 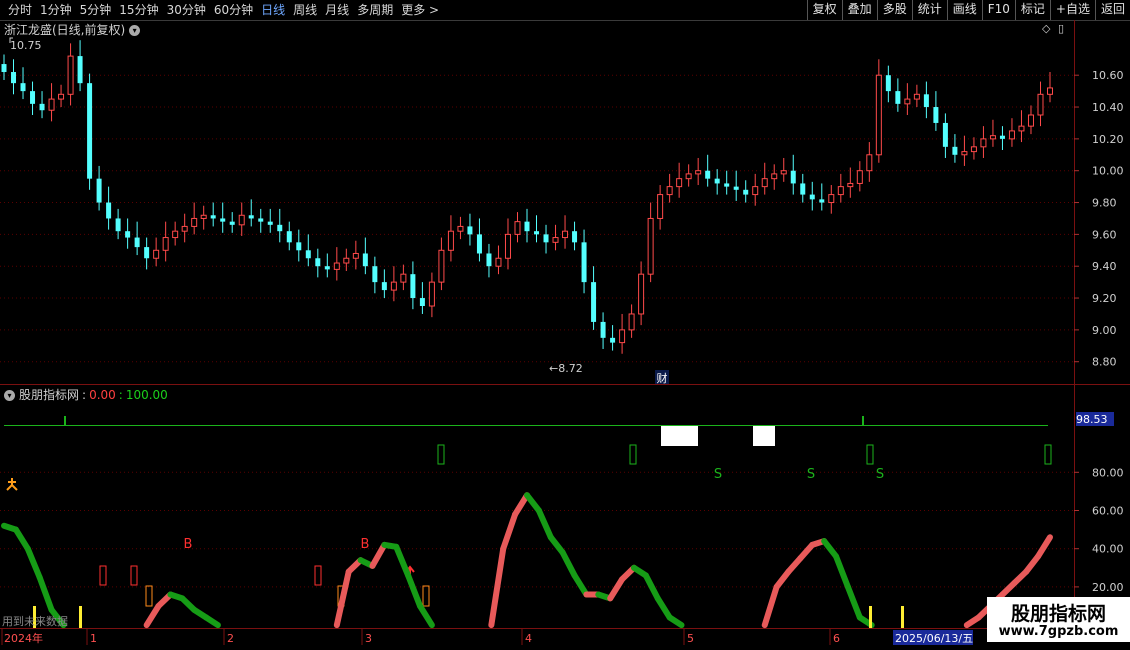 What do you see at coordinates (149, 596) in the screenshot?
I see `orange-signal-box` at bounding box center [149, 596].